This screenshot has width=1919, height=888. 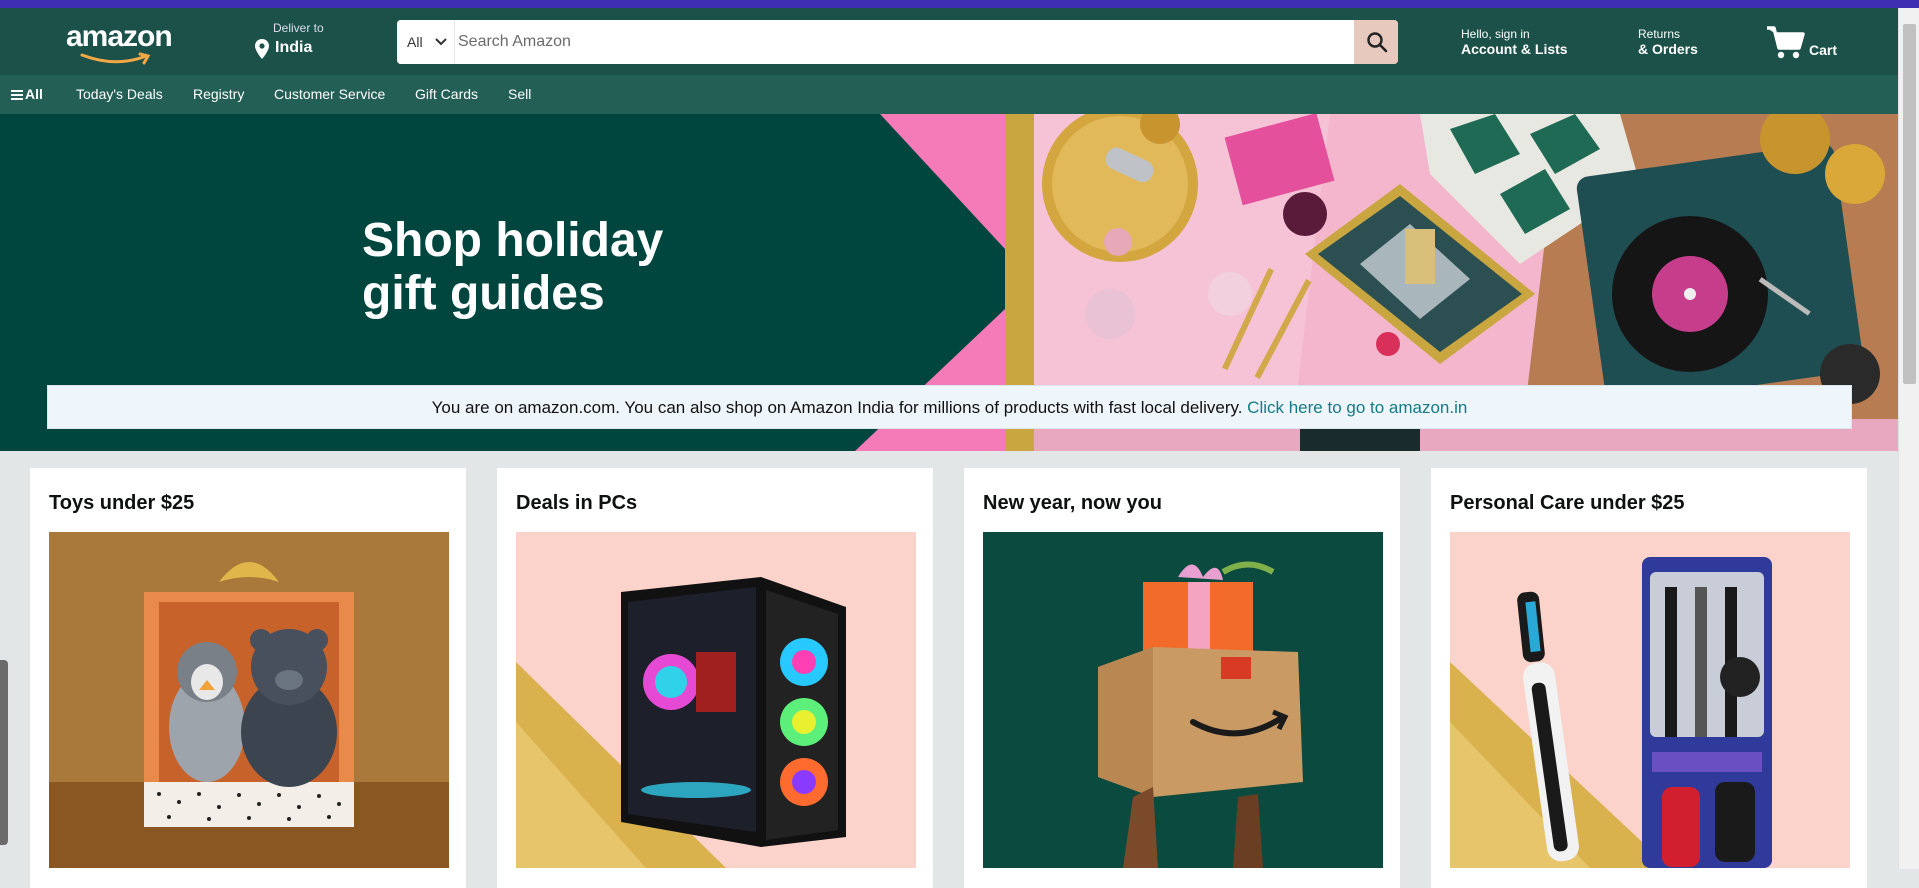 What do you see at coordinates (959, 4) in the screenshot?
I see `top-accent-strip` at bounding box center [959, 4].